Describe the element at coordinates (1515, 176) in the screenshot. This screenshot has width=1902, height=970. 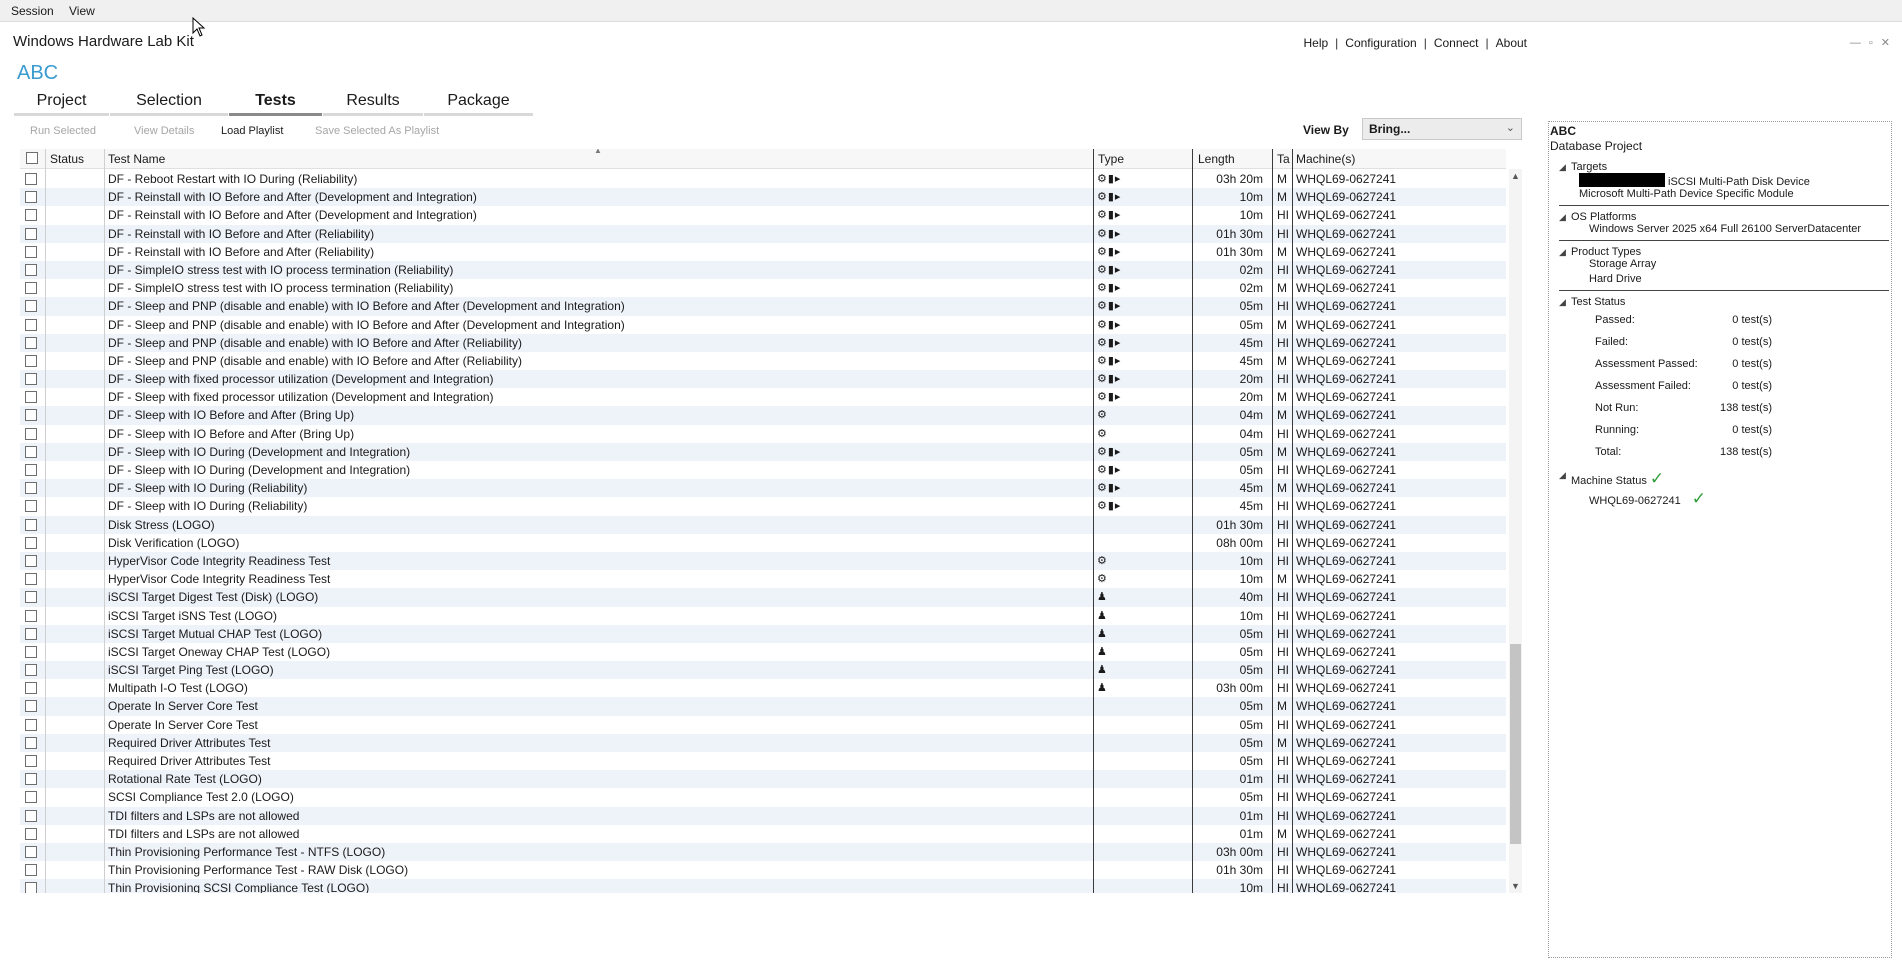
I see `scroll-up-icon: ▲` at that location.